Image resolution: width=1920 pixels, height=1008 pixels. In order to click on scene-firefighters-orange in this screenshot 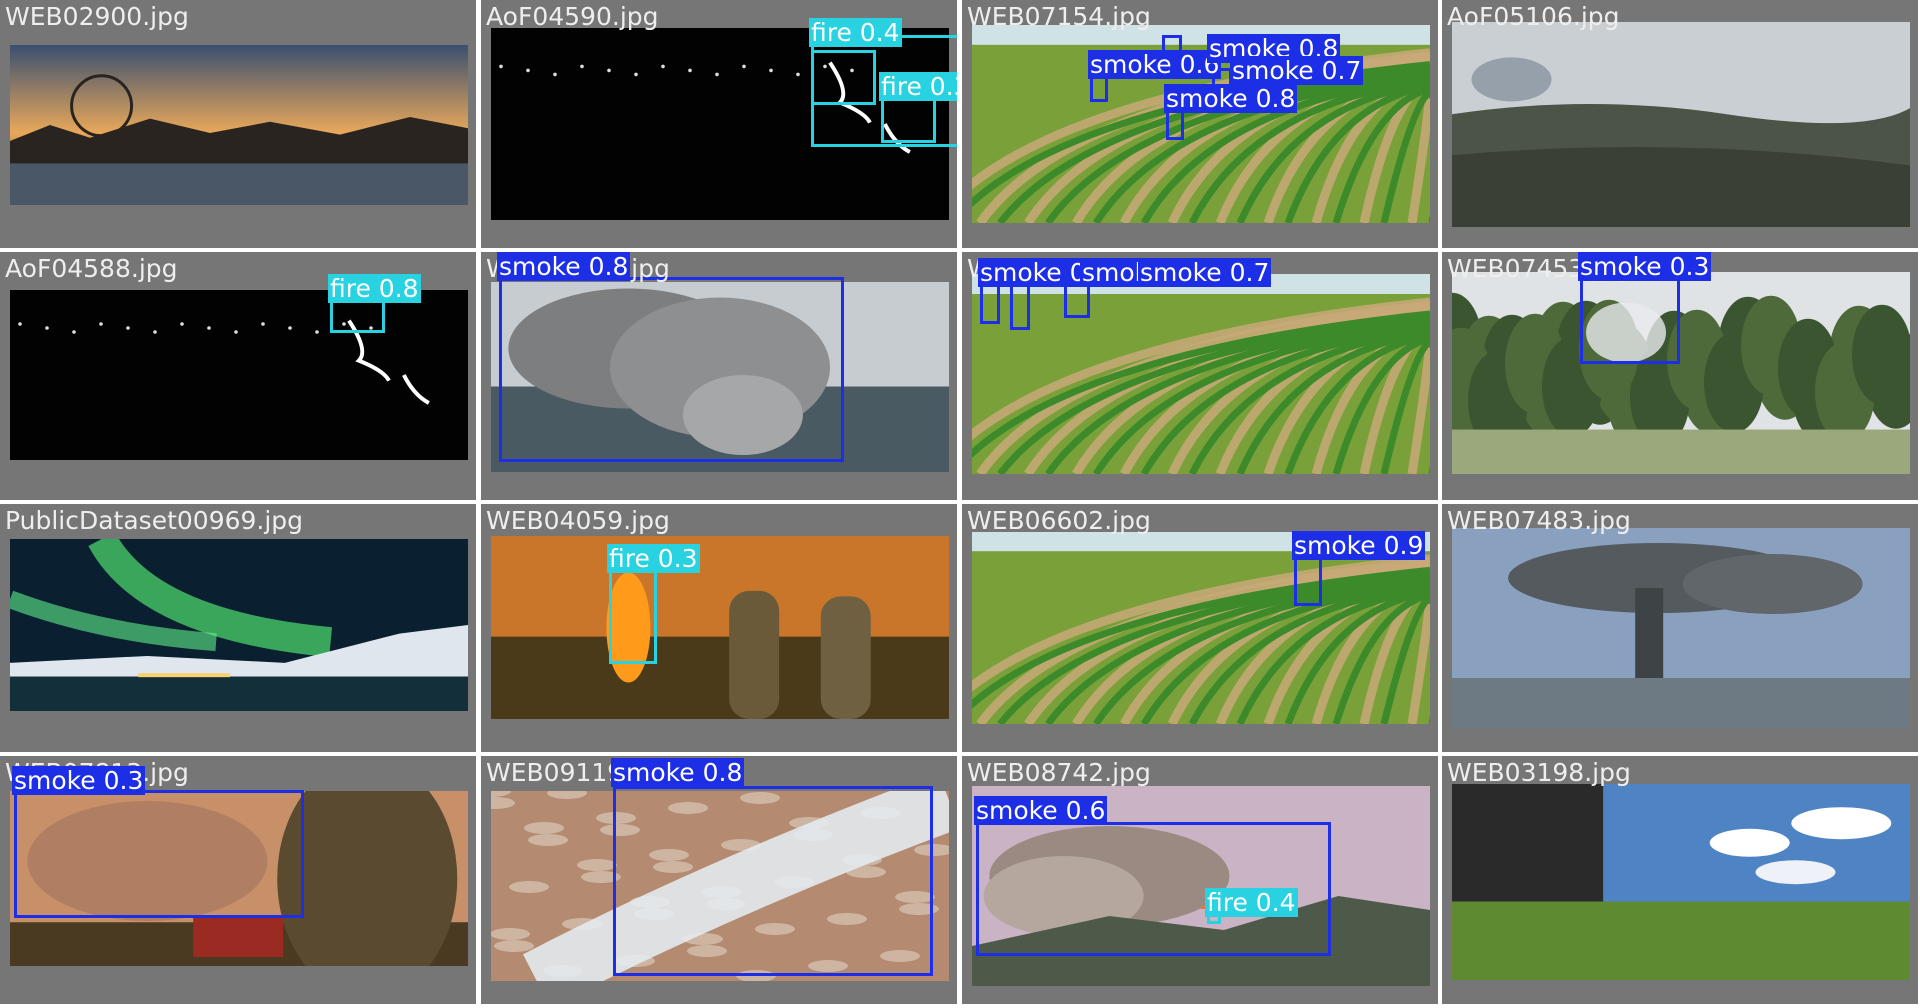, I will do `click(720, 627)`.